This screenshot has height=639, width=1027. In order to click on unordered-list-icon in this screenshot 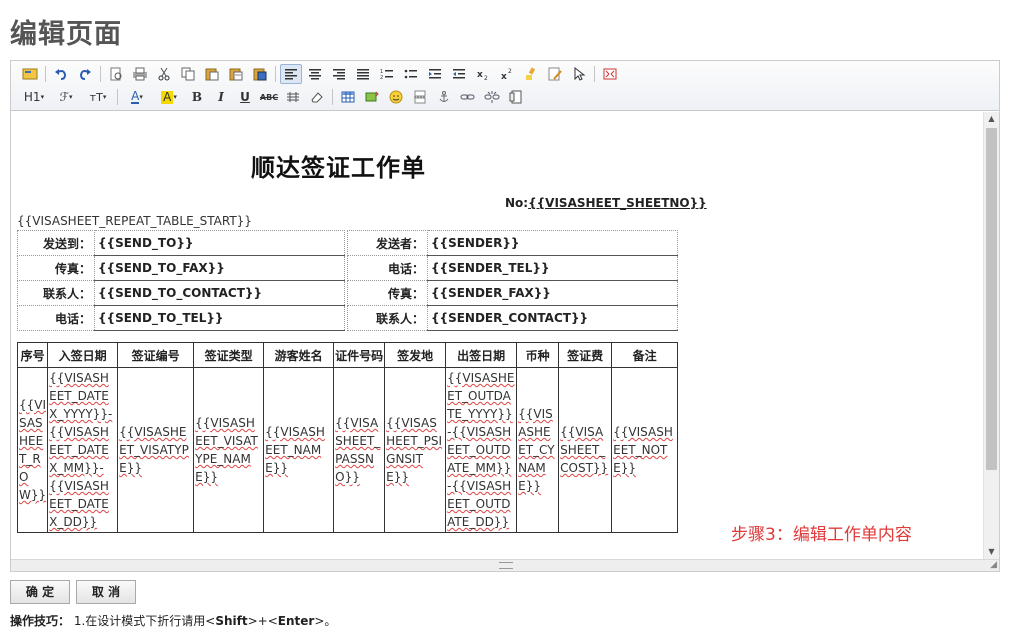, I will do `click(411, 74)`.